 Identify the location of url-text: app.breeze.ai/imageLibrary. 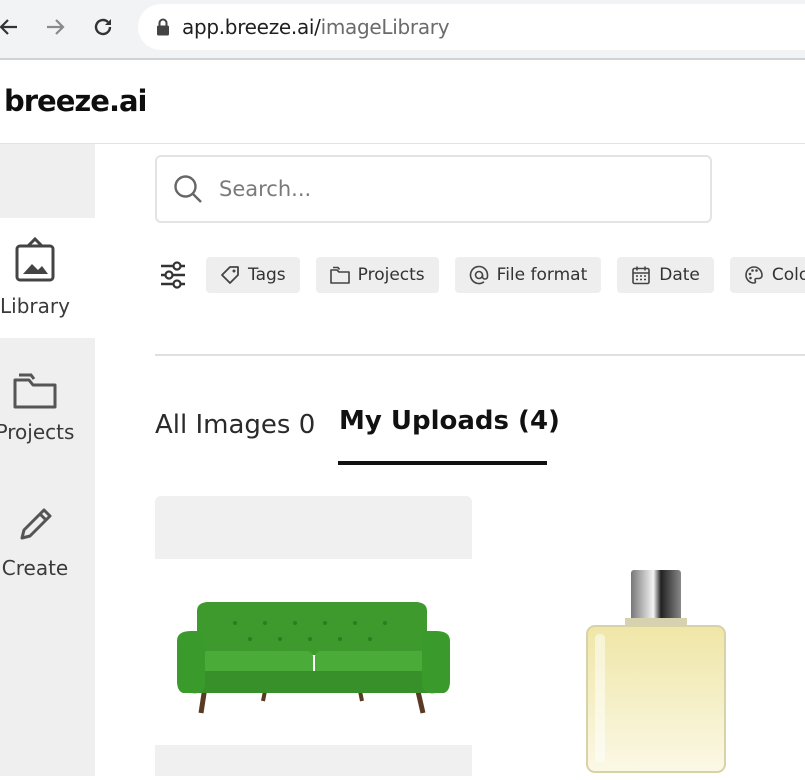
(316, 27).